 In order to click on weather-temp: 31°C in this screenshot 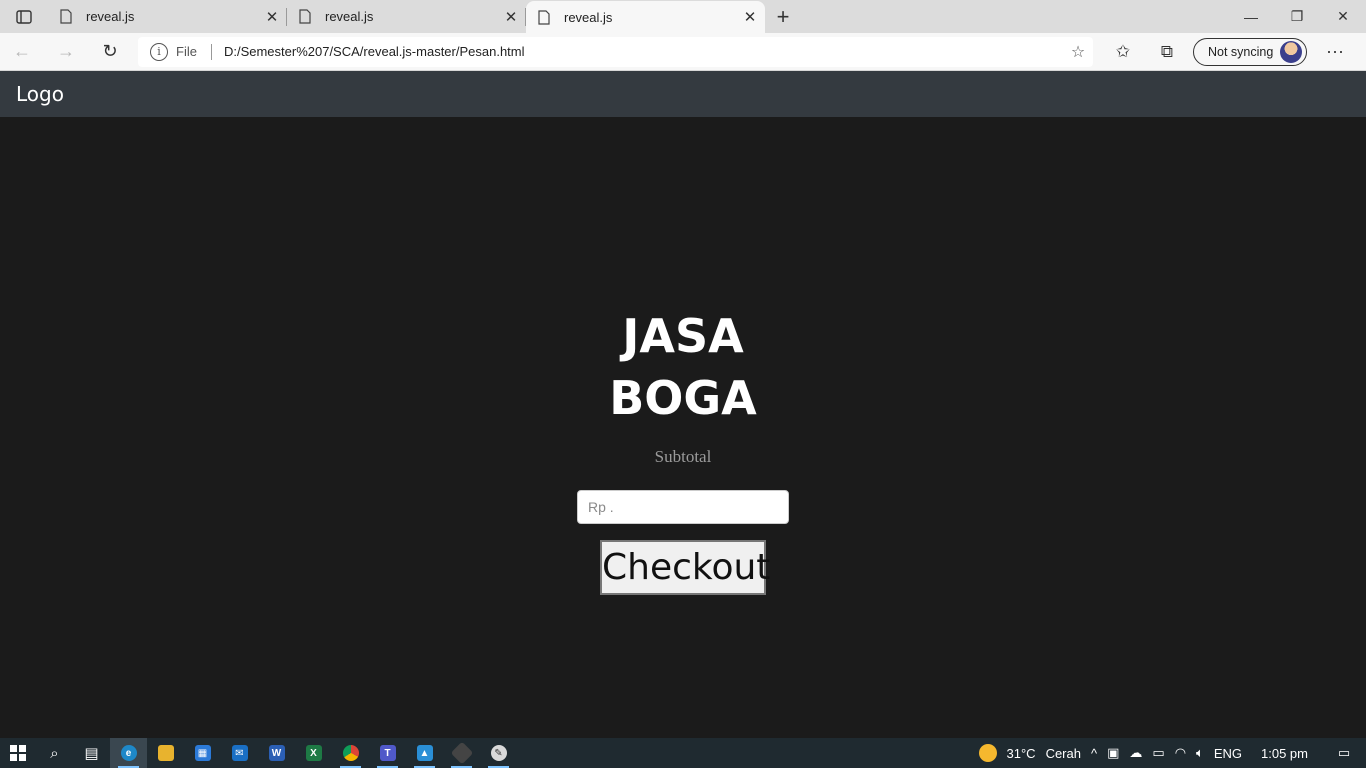, I will do `click(1021, 753)`.